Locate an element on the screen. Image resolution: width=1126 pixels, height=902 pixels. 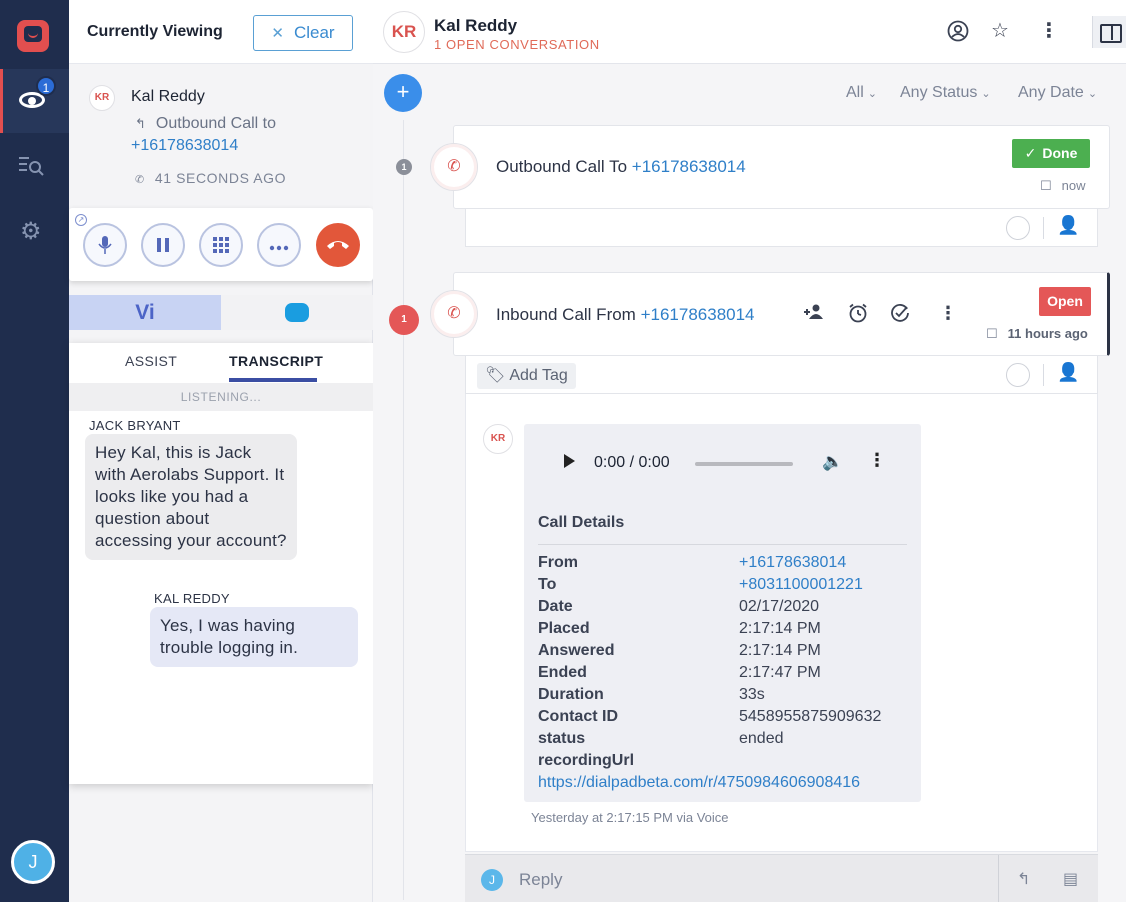
detail-row: Placed 2:17:14 PM is located at coordinates (679, 628).